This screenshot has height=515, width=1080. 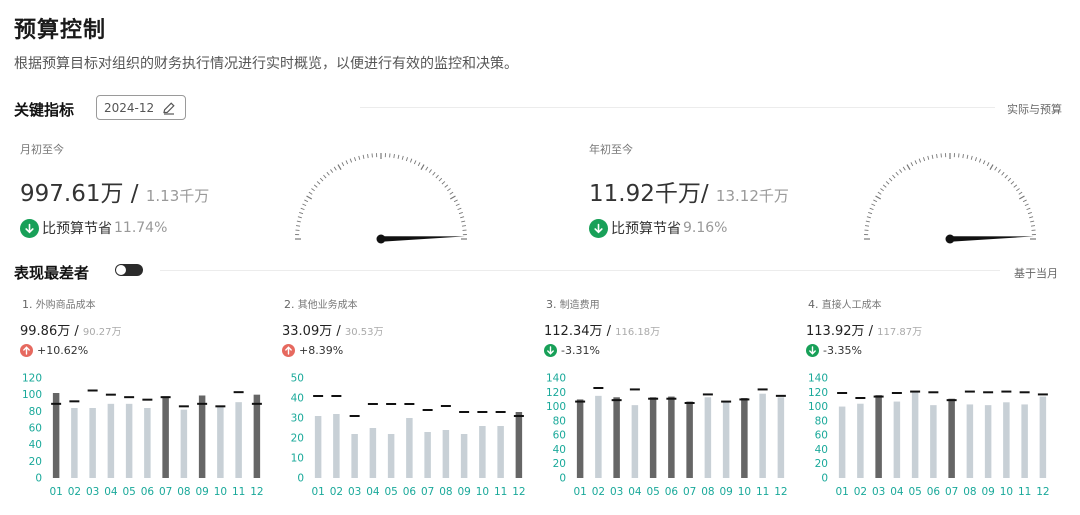 I want to click on card-value: 99.86万 / 90.27万, so click(x=71, y=329).